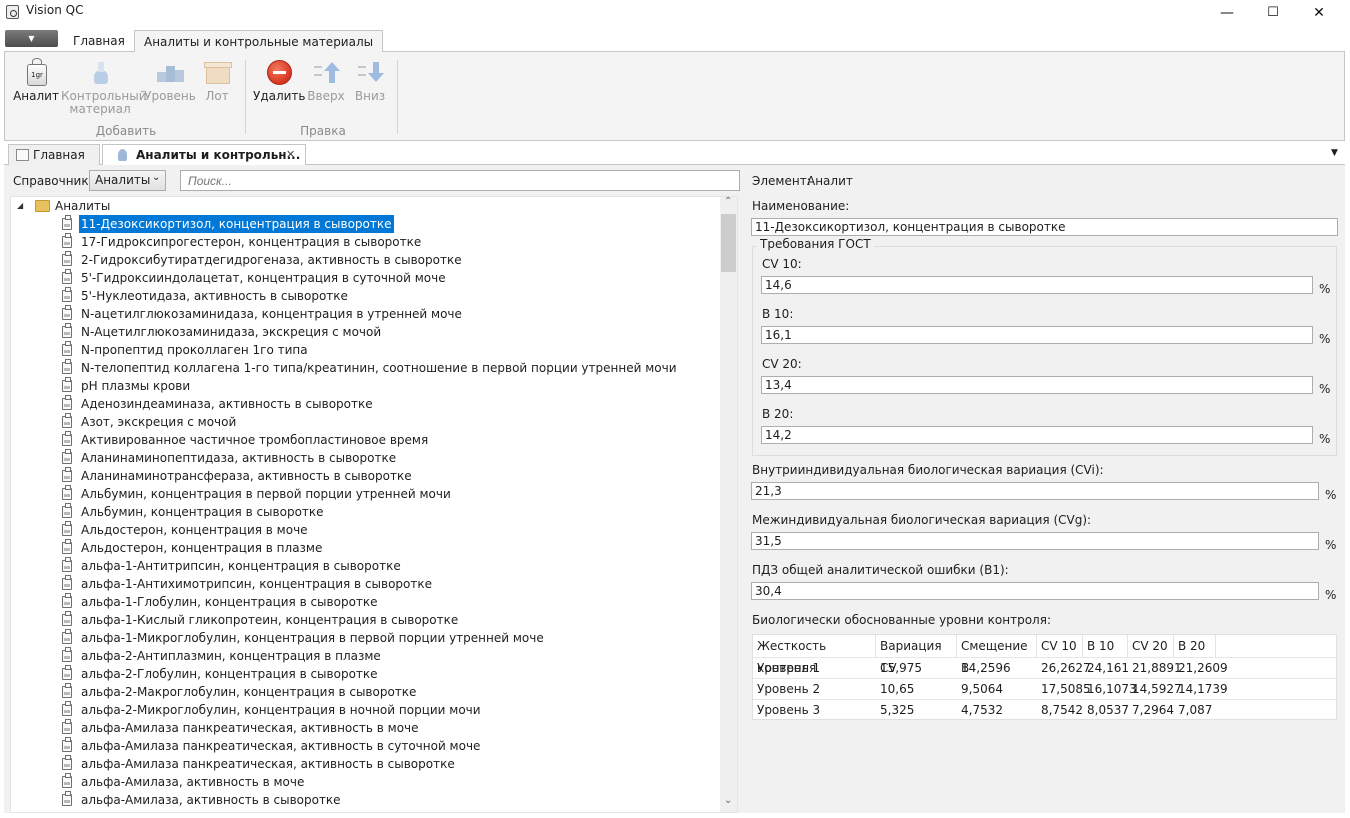  Describe the element at coordinates (361, 350) in the screenshot. I see `tree-item: N-пропептид проколлаген 1го типа` at that location.